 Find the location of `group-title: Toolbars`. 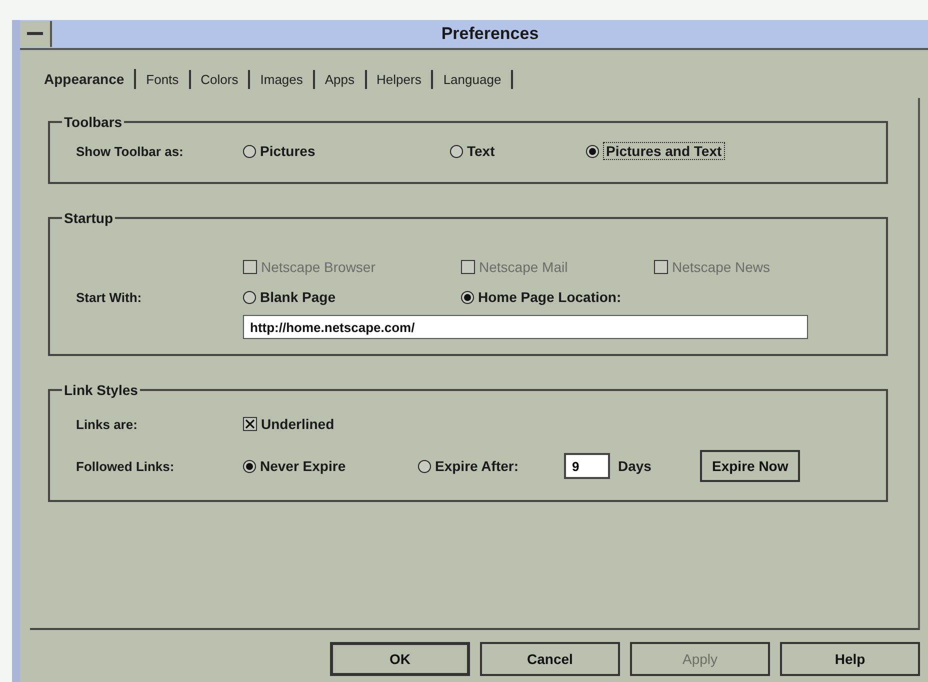

group-title: Toolbars is located at coordinates (93, 122).